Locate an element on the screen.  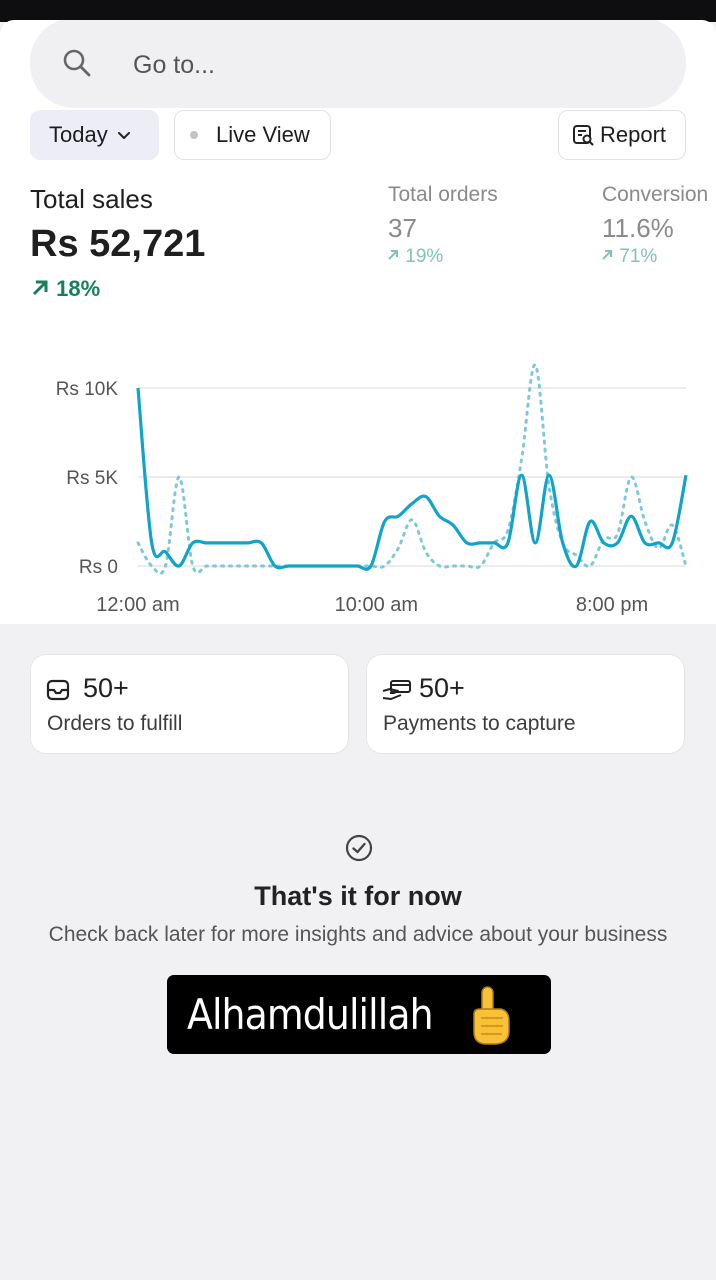
payments-label: Payments to capture is located at coordinates (479, 723).